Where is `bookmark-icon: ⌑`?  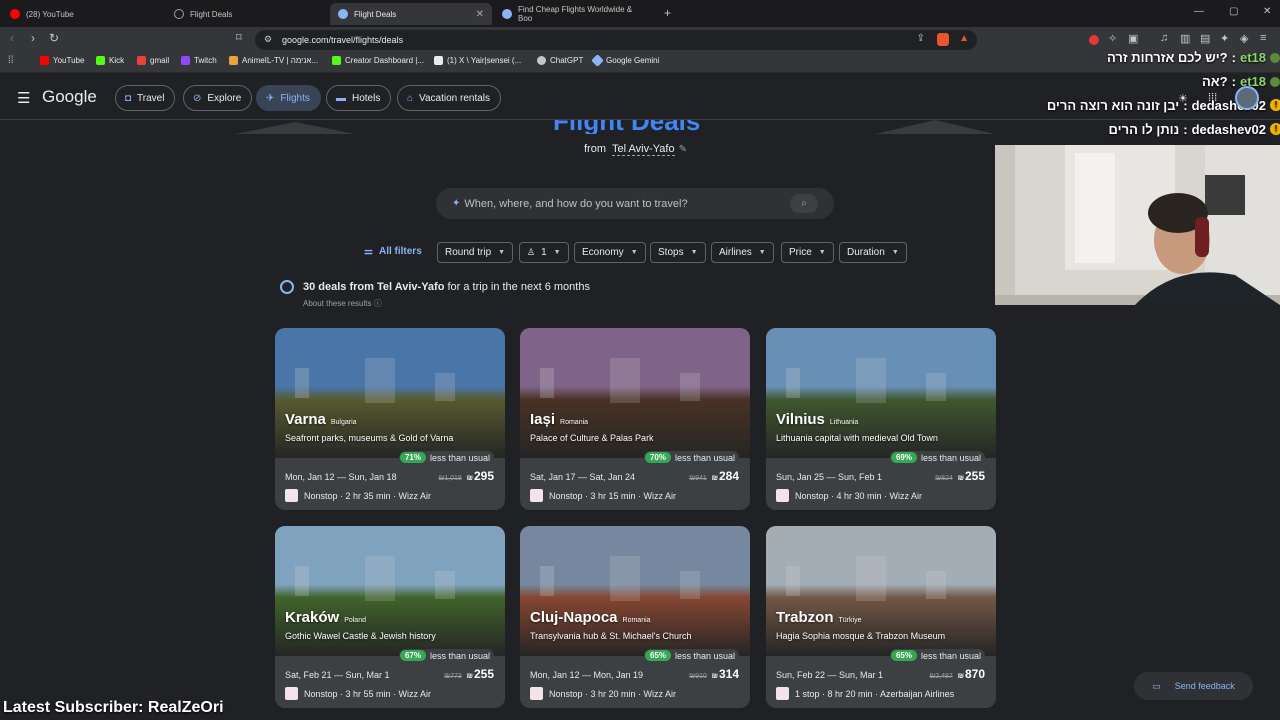 bookmark-icon: ⌑ is located at coordinates (239, 37).